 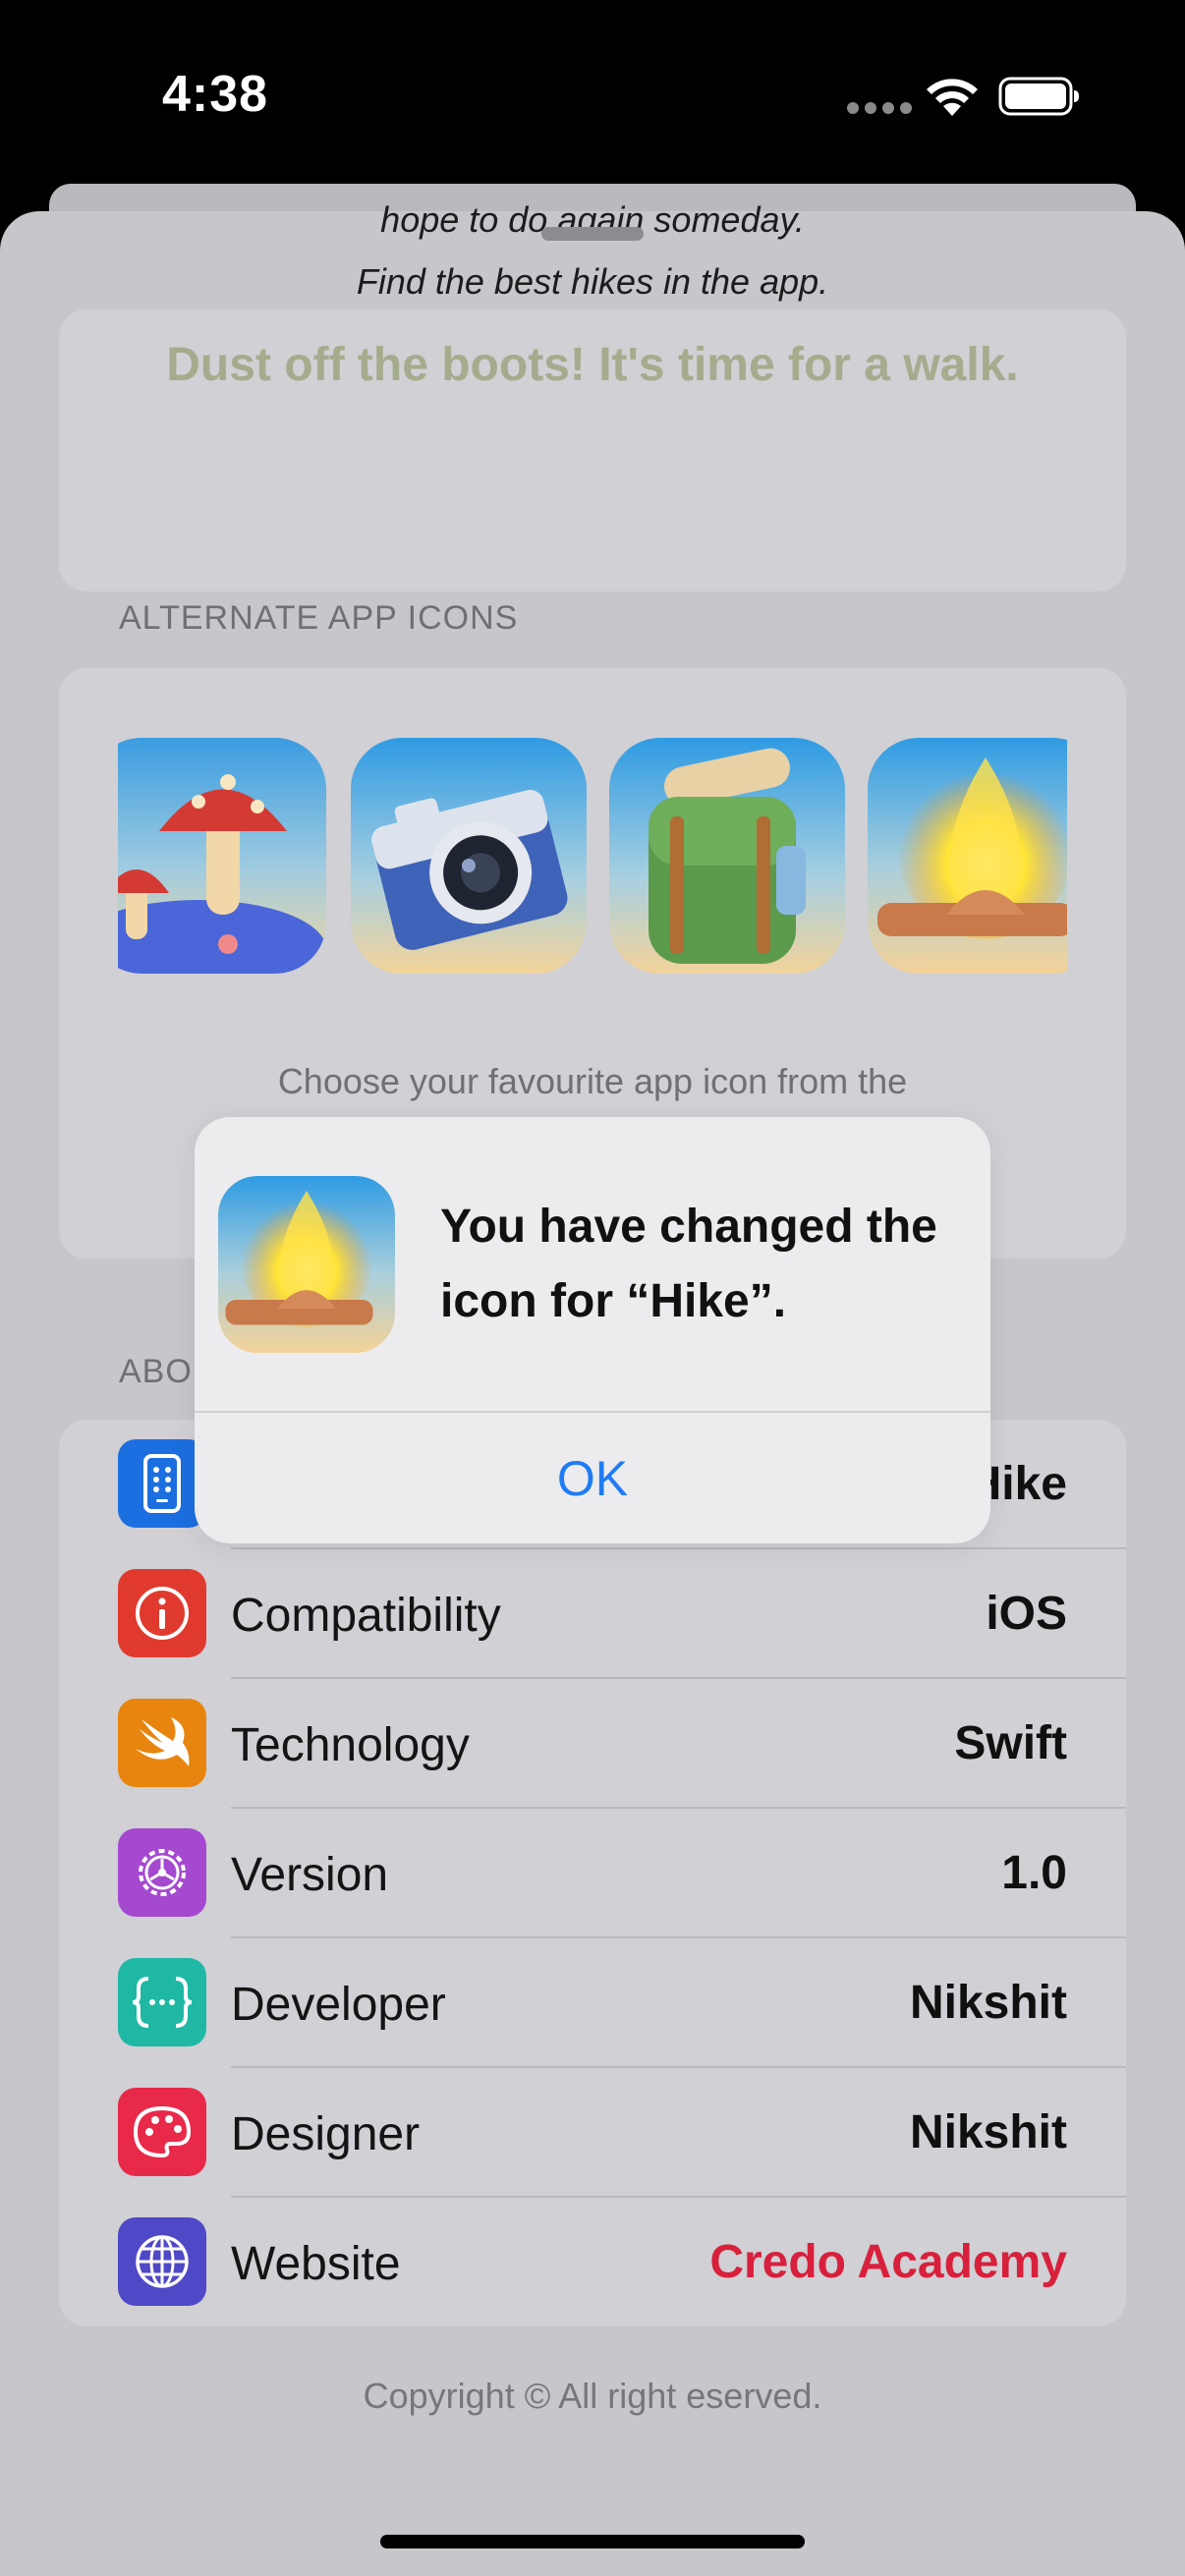 I want to click on about-value-developer: Nikshit, so click(x=988, y=2003).